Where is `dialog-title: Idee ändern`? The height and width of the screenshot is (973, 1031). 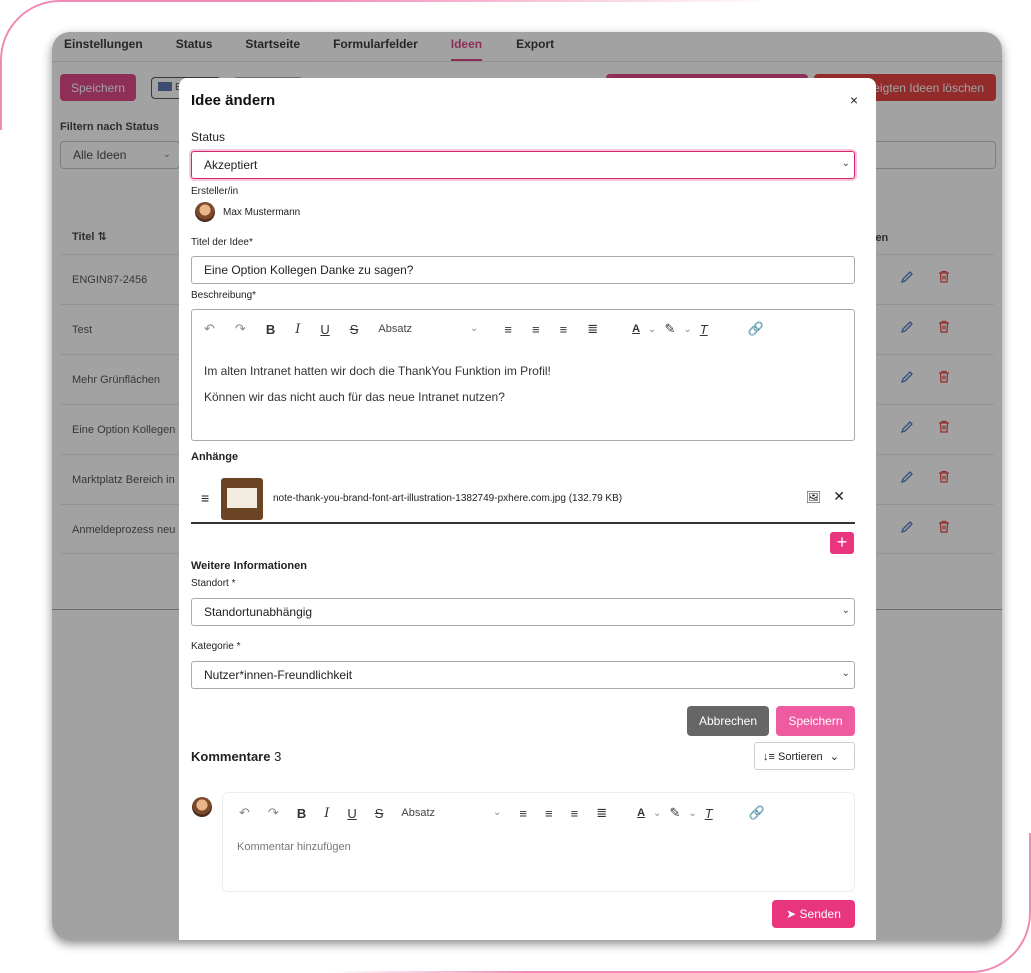 dialog-title: Idee ändern is located at coordinates (233, 100).